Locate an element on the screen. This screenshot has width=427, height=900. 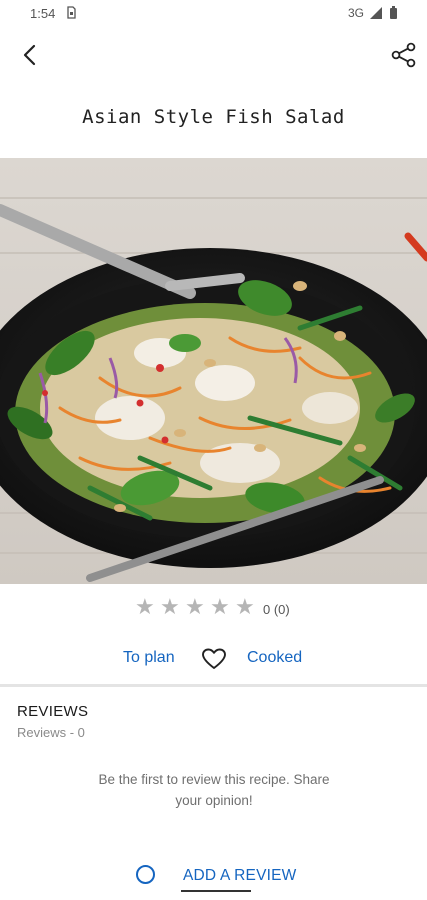
add-review-button: ADD A REVIEW is located at coordinates (240, 876).